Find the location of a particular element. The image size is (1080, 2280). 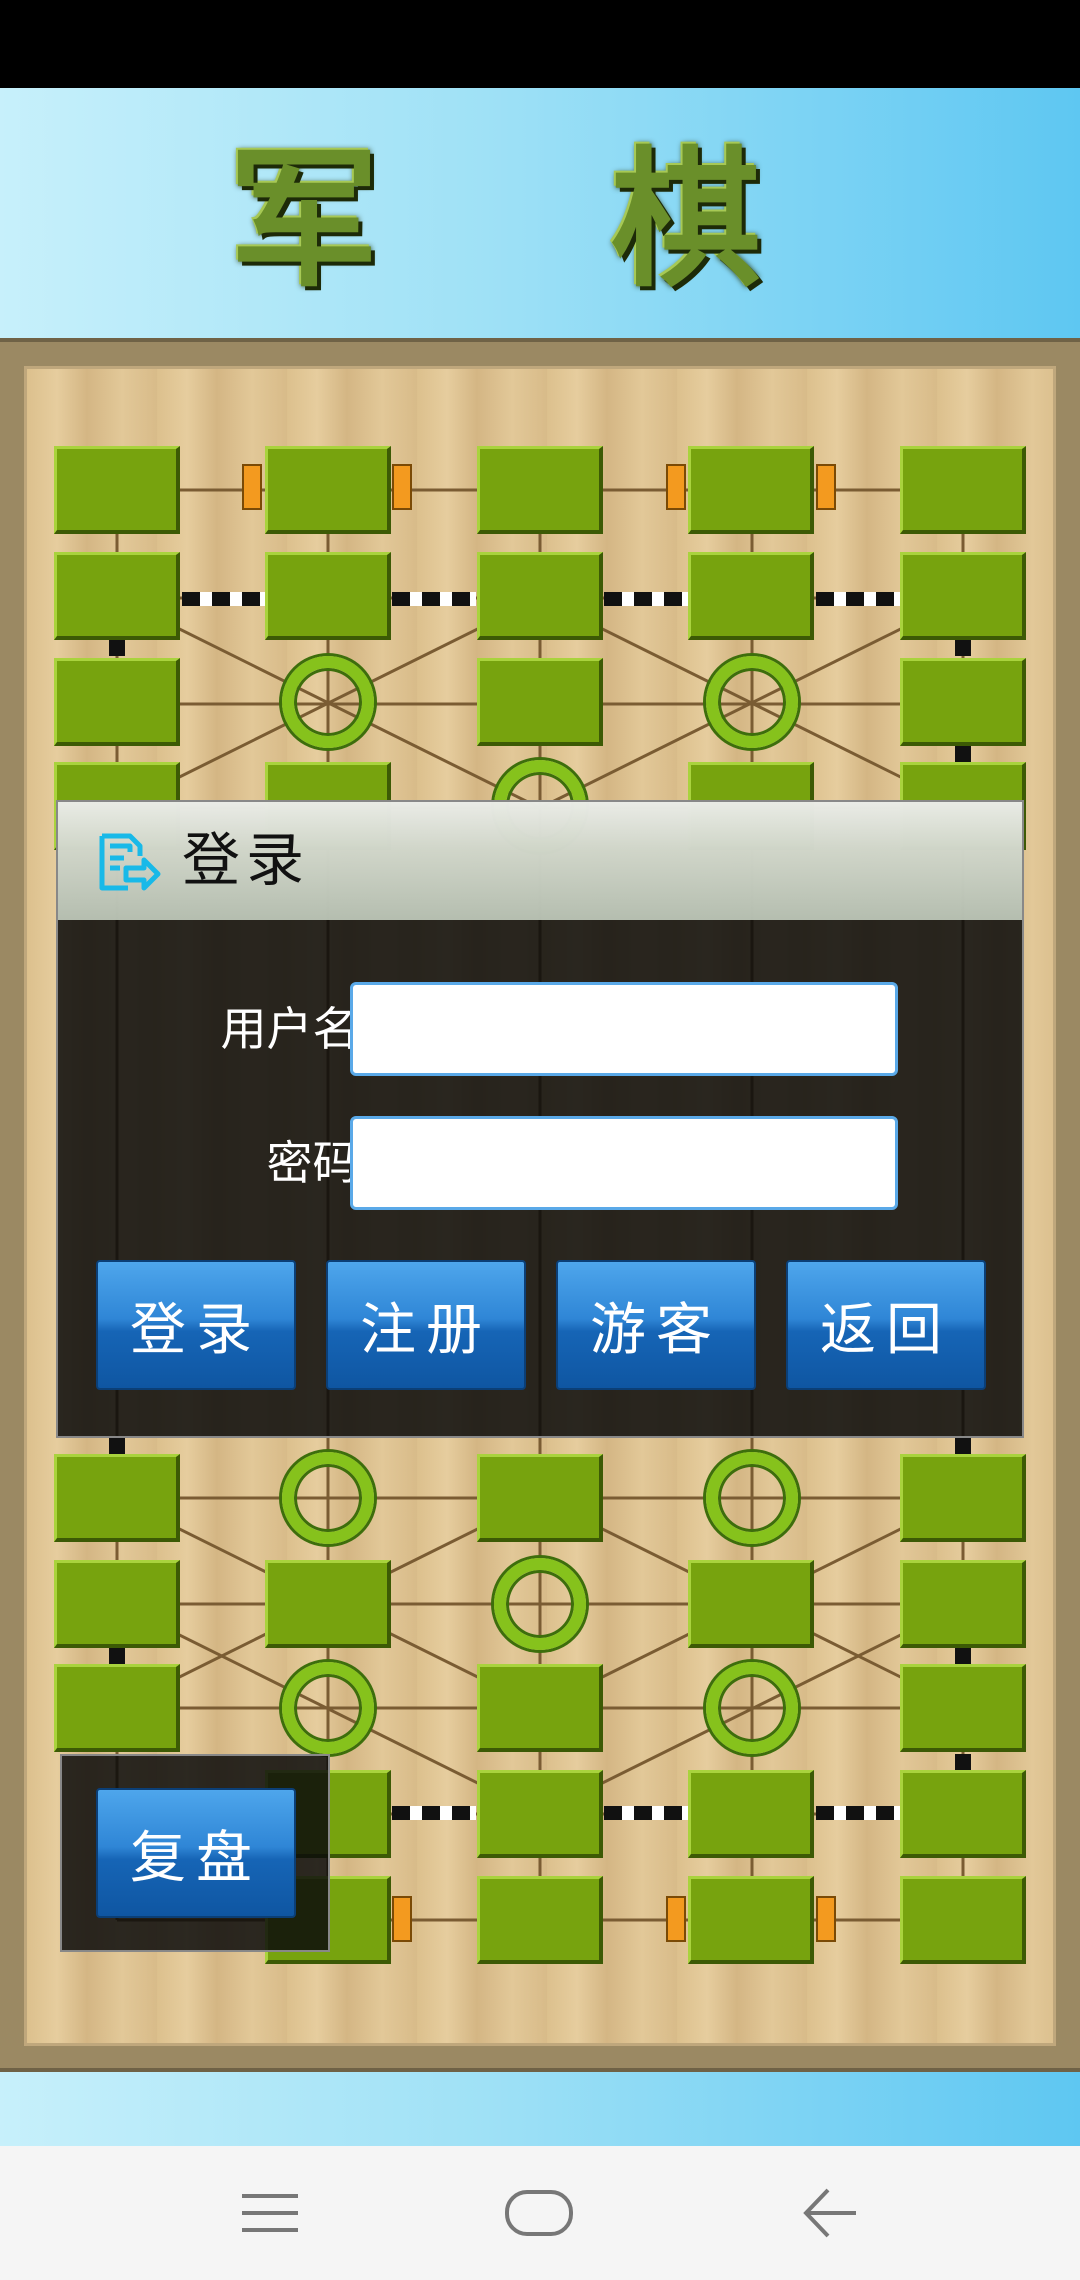

navigation-bar is located at coordinates (540, 2213).